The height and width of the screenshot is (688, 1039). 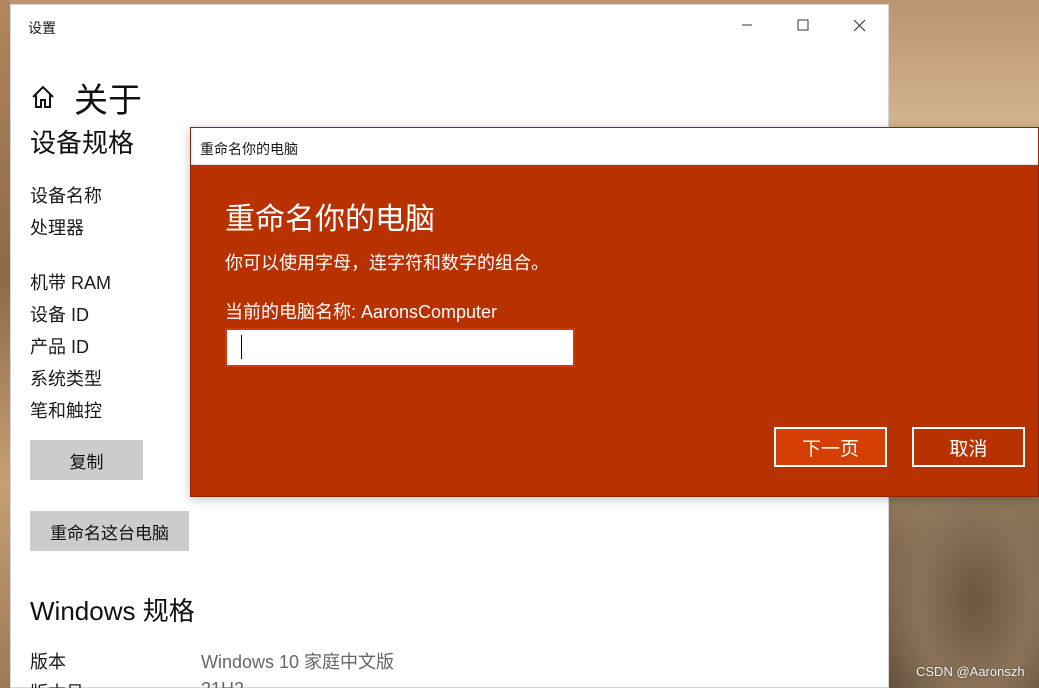 What do you see at coordinates (57, 228) in the screenshot?
I see `spec-label-processor: 处理器` at bounding box center [57, 228].